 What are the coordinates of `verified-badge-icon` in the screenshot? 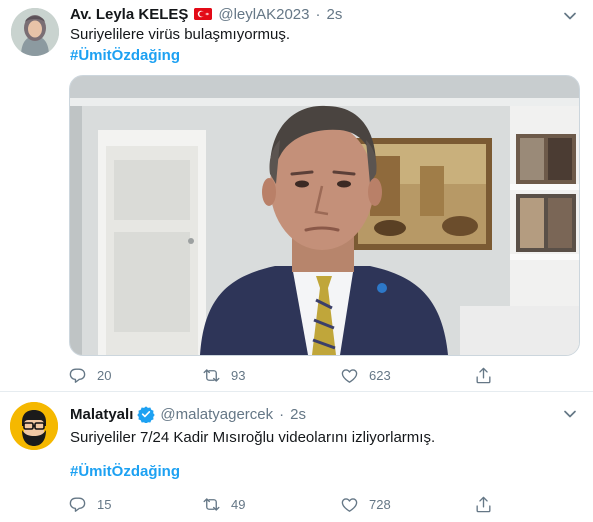 It's located at (146, 414).